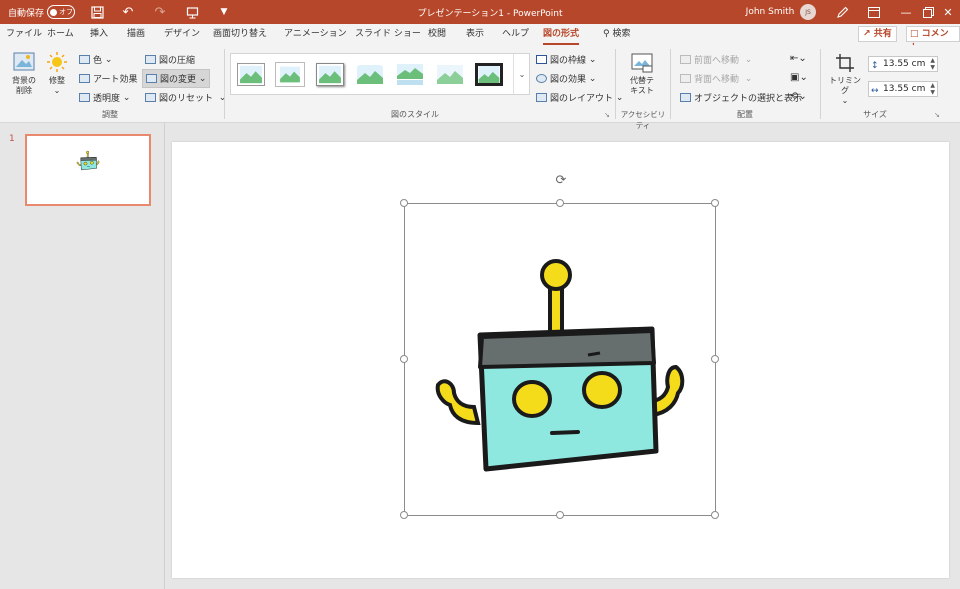 The width and height of the screenshot is (960, 589). What do you see at coordinates (370, 74) in the screenshot?
I see `style-soft-edge` at bounding box center [370, 74].